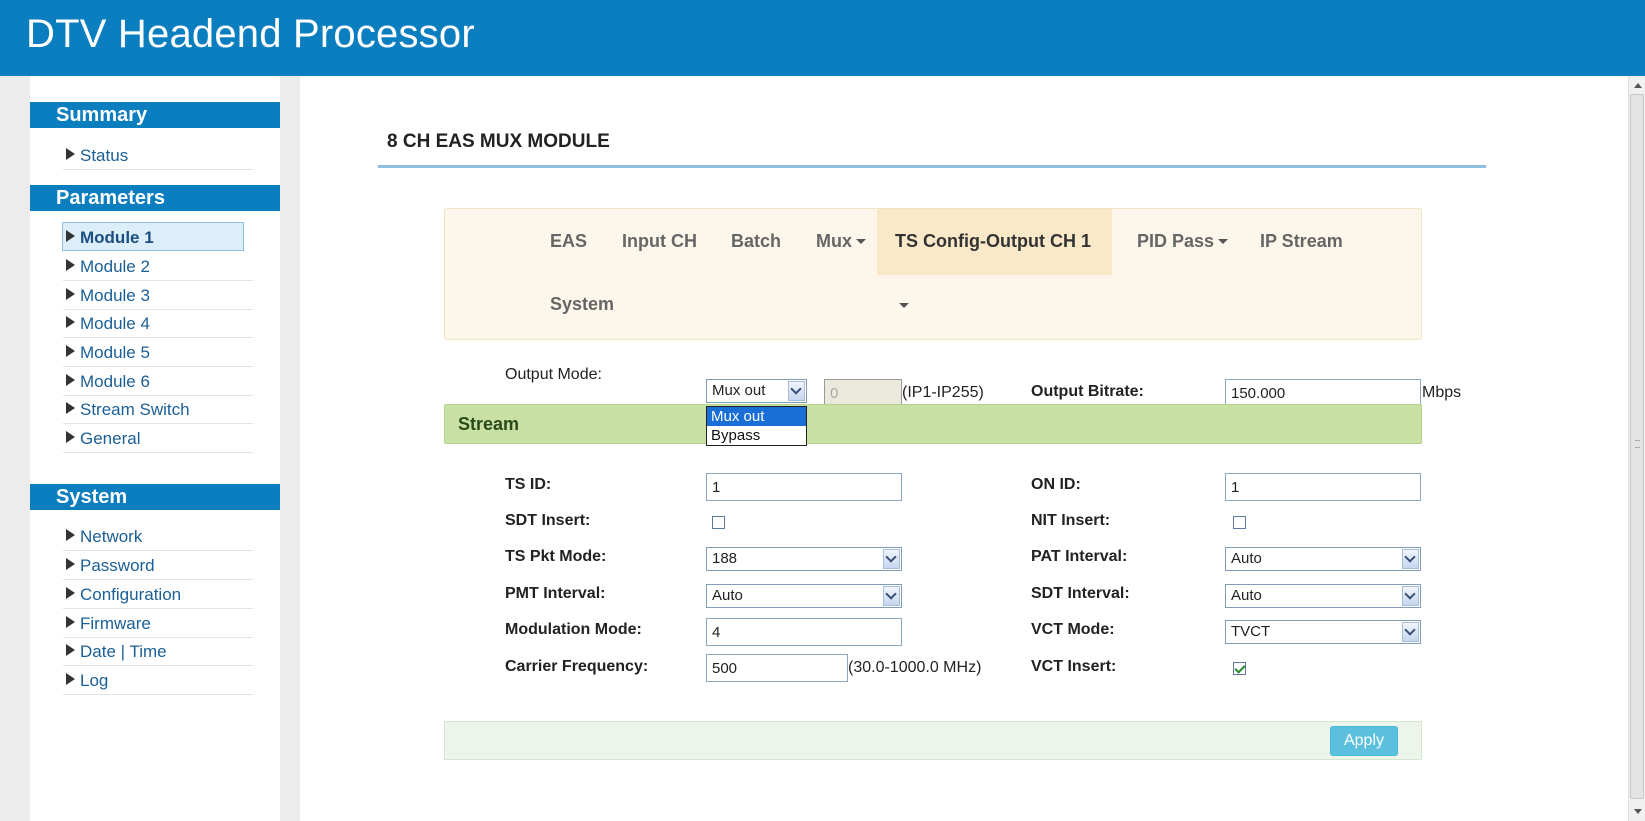  I want to click on sidebar-item-module-5: Module 5, so click(158, 352).